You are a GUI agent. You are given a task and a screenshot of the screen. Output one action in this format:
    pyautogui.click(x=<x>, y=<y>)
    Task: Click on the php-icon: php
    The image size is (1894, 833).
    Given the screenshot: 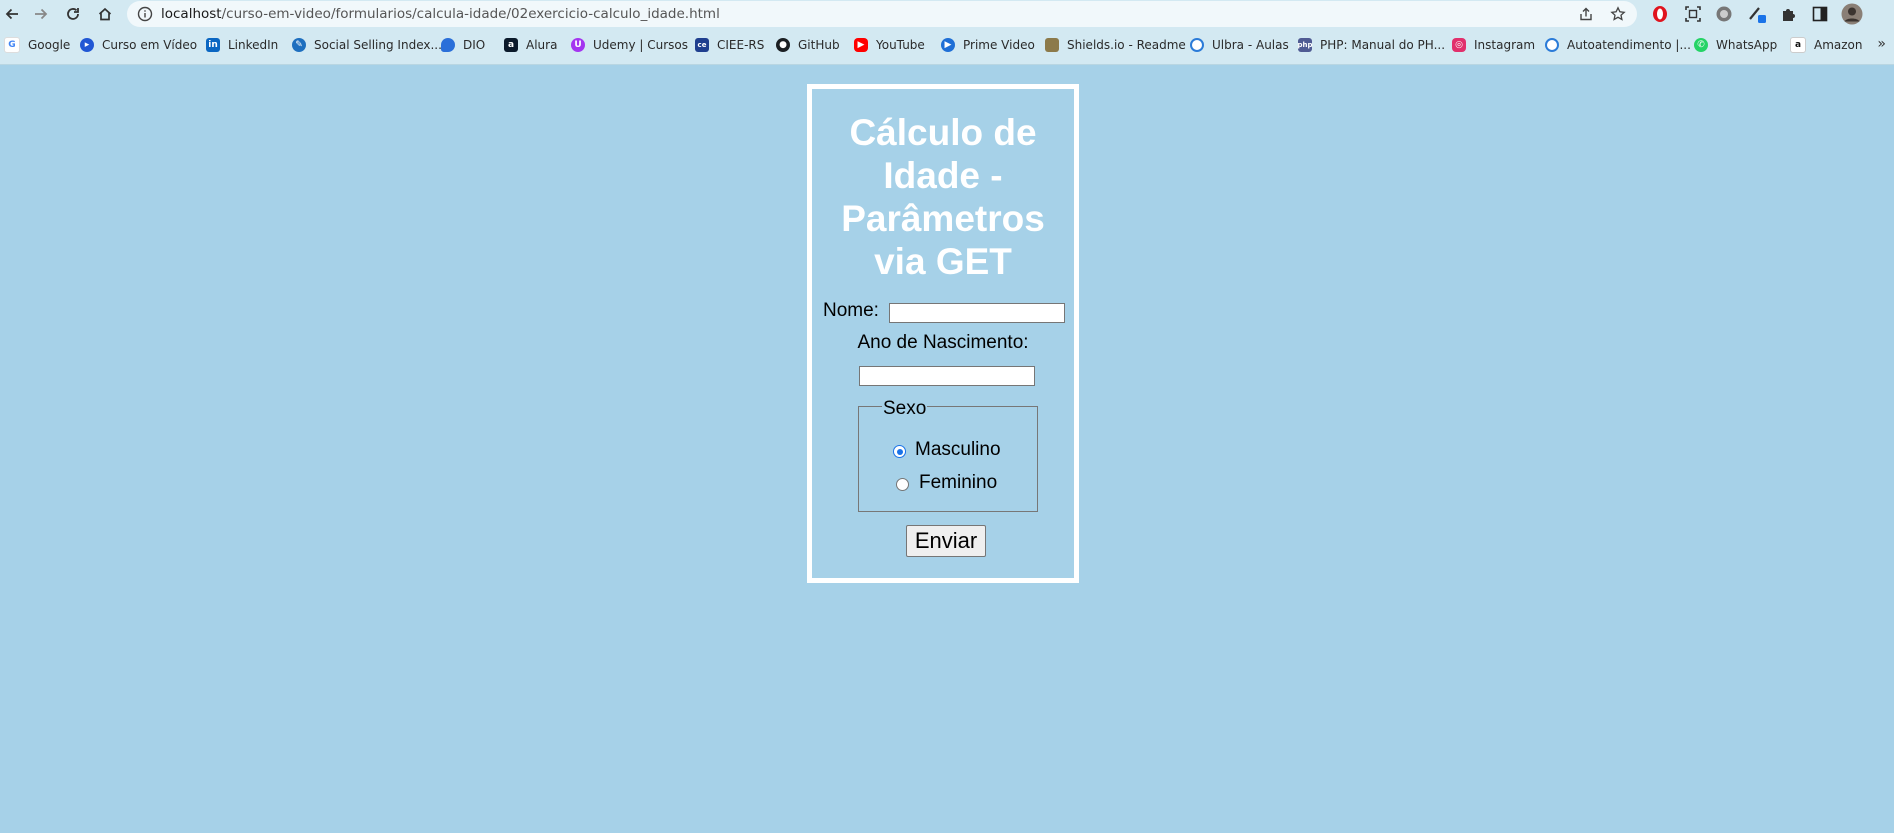 What is the action you would take?
    pyautogui.click(x=1305, y=45)
    